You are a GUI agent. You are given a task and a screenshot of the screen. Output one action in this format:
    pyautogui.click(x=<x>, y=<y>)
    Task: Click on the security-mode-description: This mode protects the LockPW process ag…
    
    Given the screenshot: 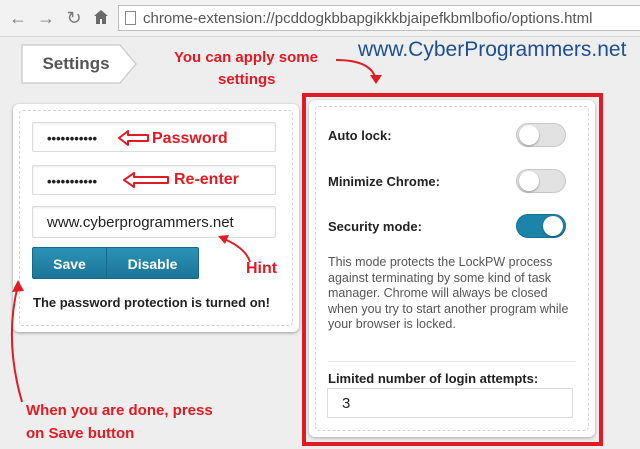 What is the action you would take?
    pyautogui.click(x=448, y=293)
    